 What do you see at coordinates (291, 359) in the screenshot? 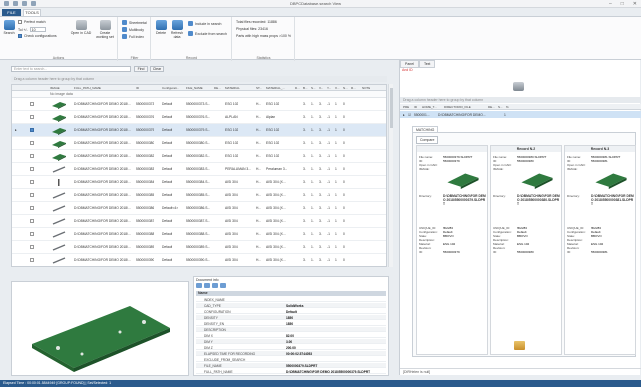
I see `property-row: EXCLUDE_FROM_SEARCH` at bounding box center [291, 359].